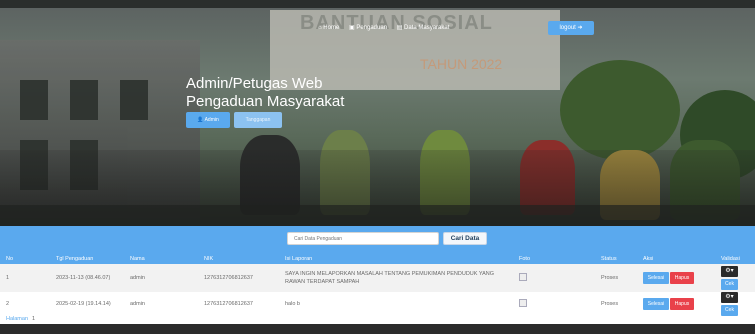  I want to click on hero-bottom-shade, so click(377, 215).